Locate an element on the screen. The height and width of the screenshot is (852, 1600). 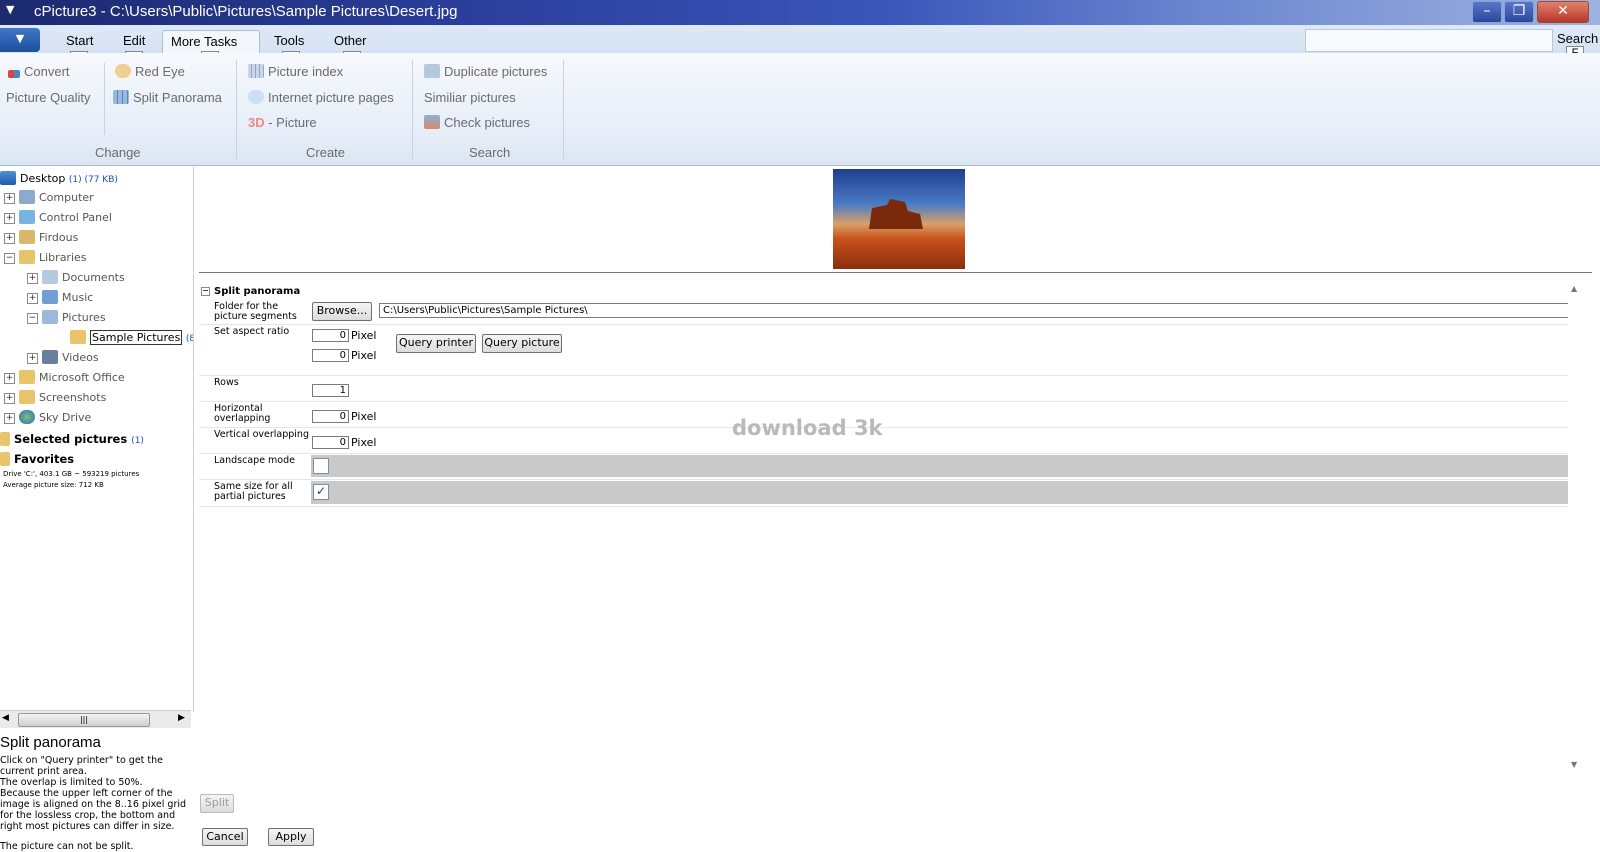
landscape-checkbox is located at coordinates (321, 466).